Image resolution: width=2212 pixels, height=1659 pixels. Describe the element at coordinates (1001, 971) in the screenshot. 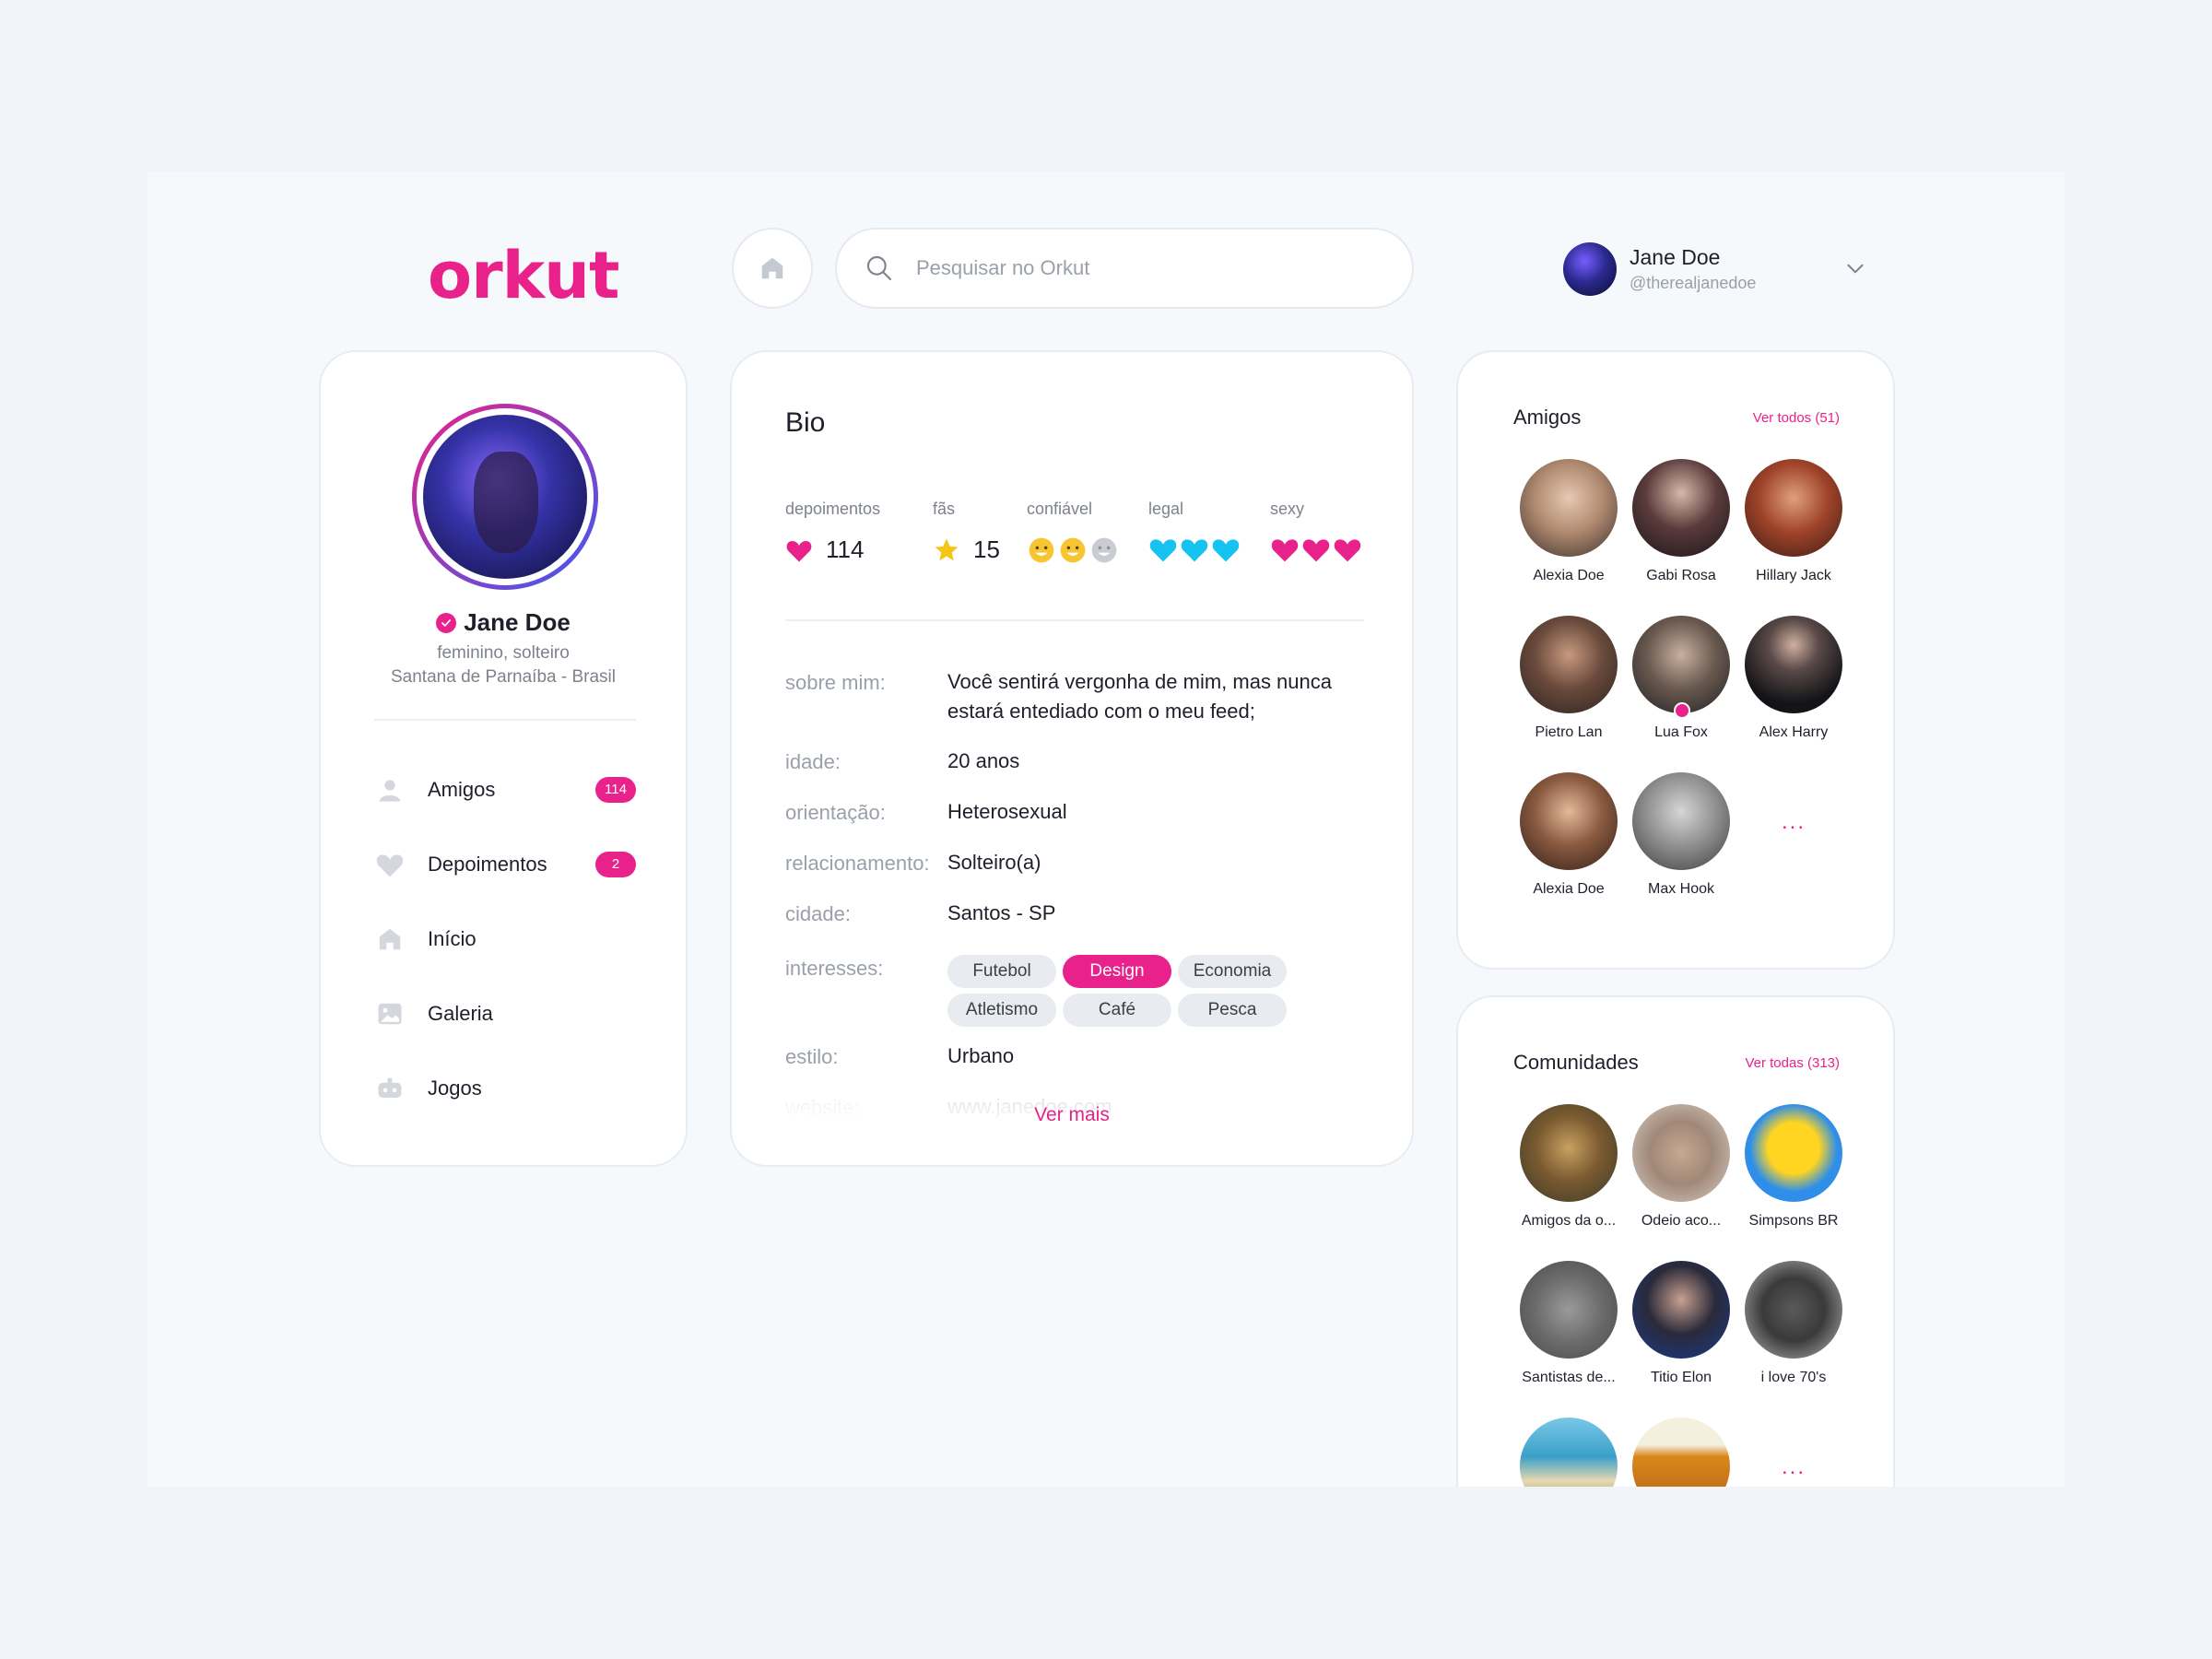

I see `tag-futebol: Futebol` at that location.